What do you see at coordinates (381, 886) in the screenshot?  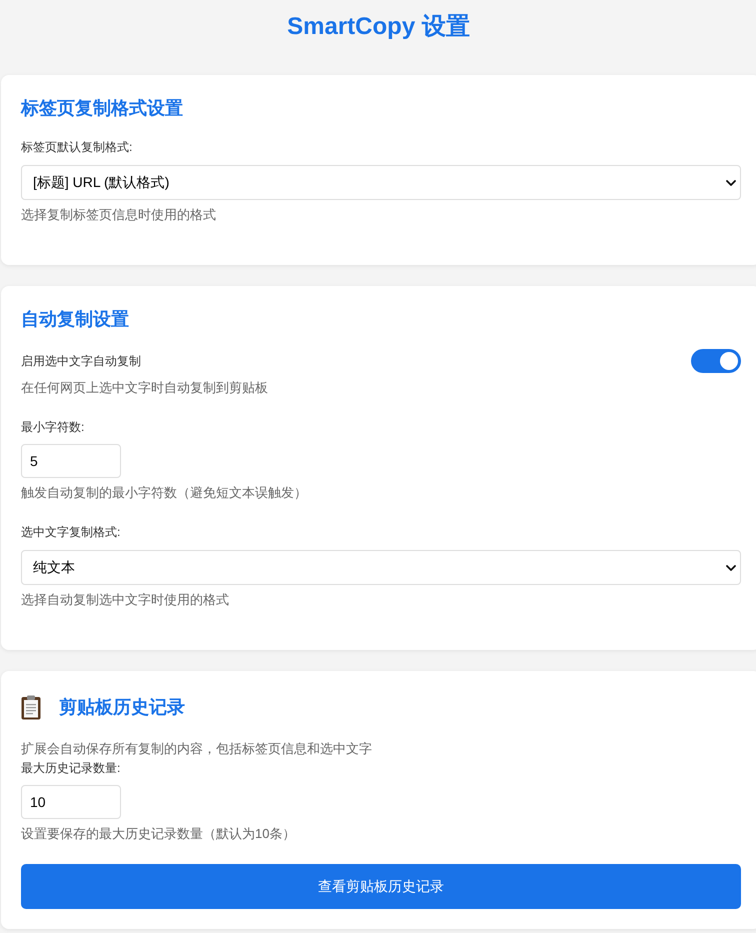 I see `view-history-button: 查看剪贴板历史记录` at bounding box center [381, 886].